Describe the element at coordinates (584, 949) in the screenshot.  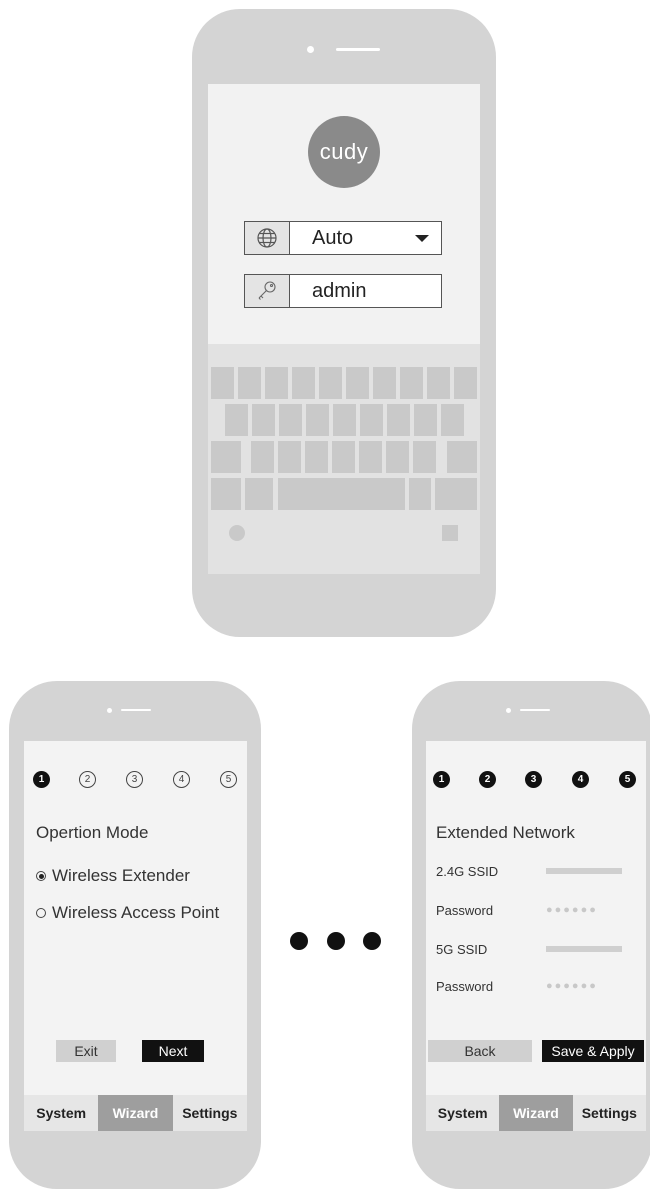
I see `ssid-5g-input` at that location.